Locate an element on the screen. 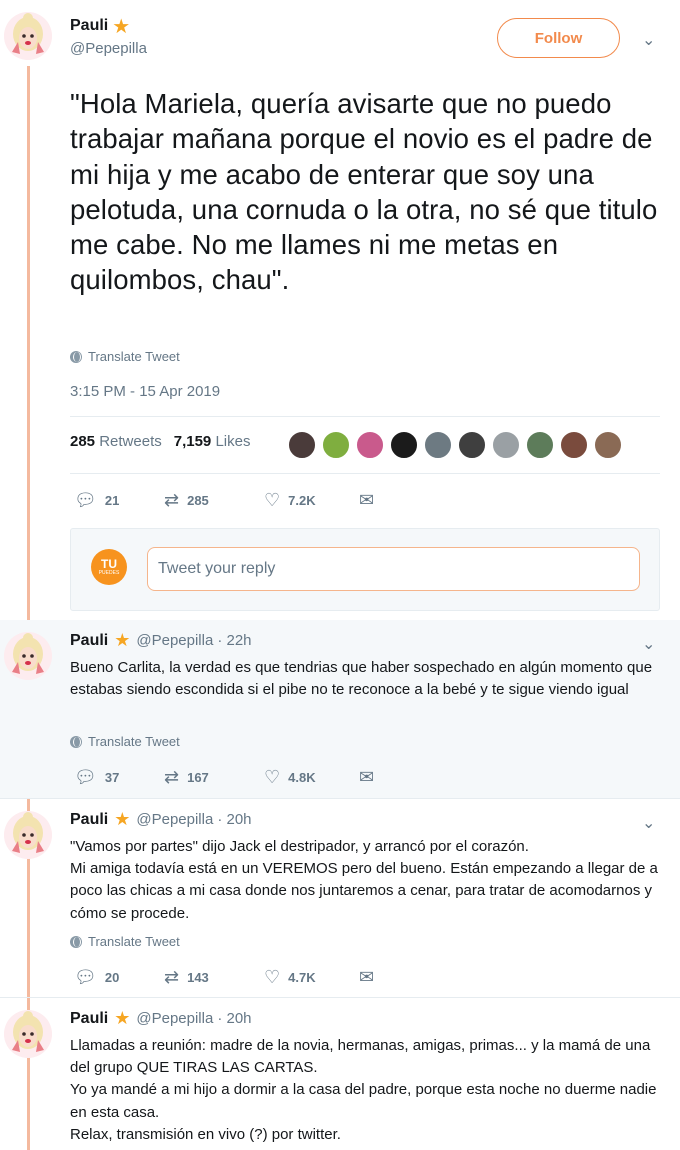  tweet-stats: 285 Retweets 7,159 Likes is located at coordinates (160, 441).